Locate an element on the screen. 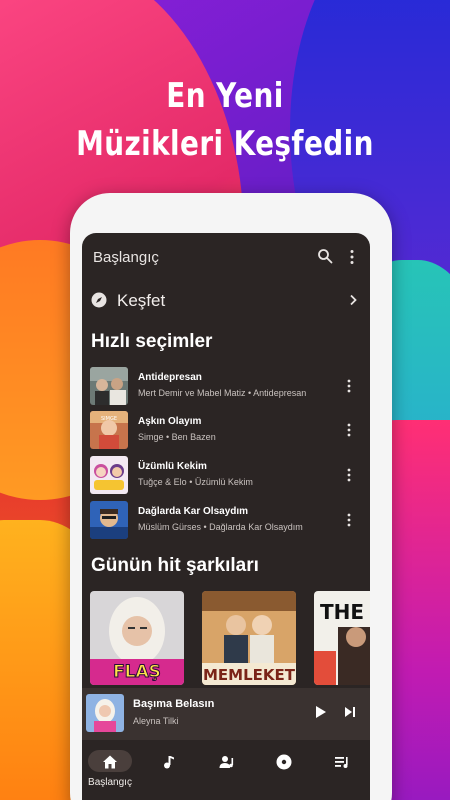  quick-picks-title: Hızlı seçimler is located at coordinates (152, 341).